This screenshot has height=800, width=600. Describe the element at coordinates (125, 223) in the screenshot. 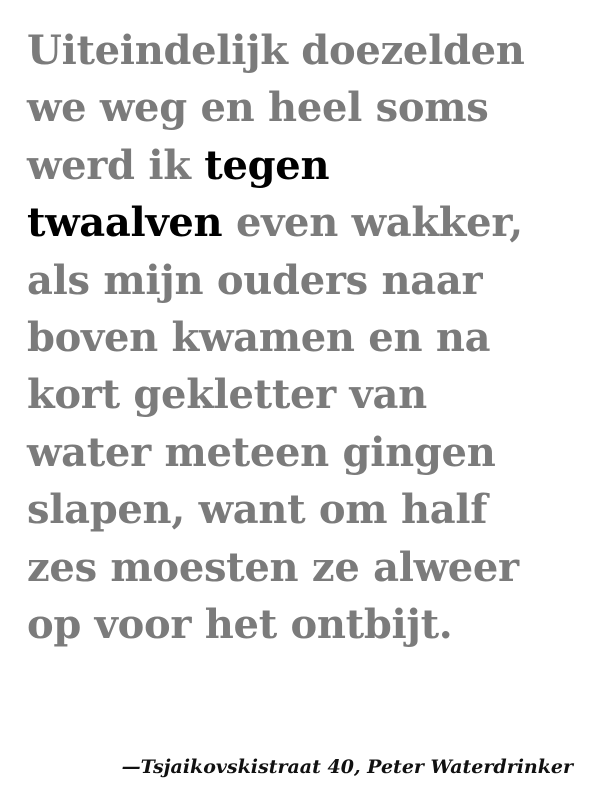

I see `quote-emphasis: twaalven` at that location.